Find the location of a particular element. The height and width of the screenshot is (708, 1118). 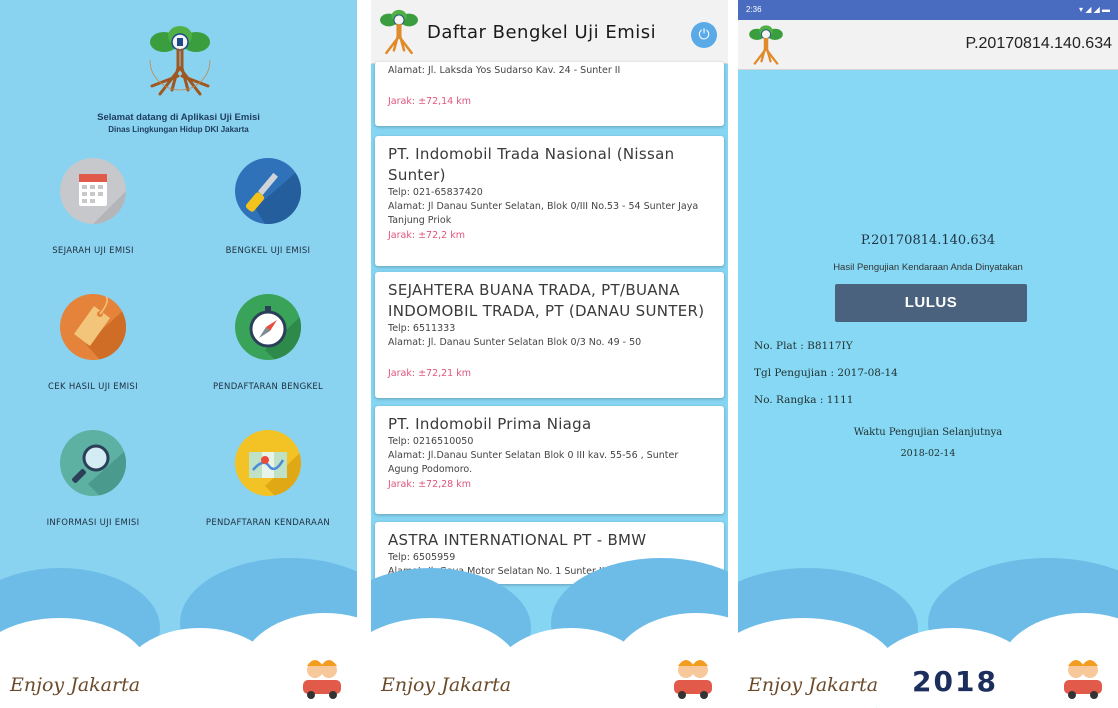

card-jarak: Jarak: ±72,21 km is located at coordinates (430, 373).